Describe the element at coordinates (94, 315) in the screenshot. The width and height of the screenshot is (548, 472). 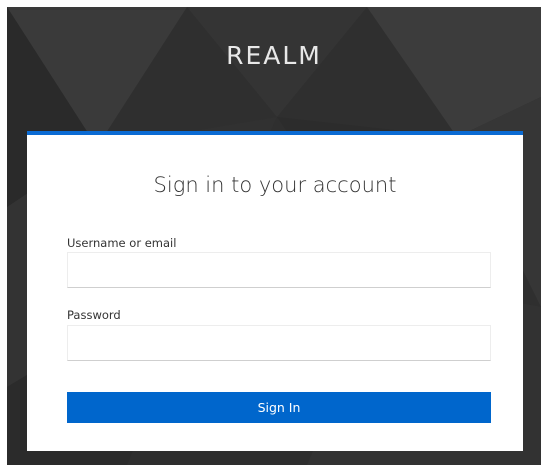
I see `password-label: Password` at that location.